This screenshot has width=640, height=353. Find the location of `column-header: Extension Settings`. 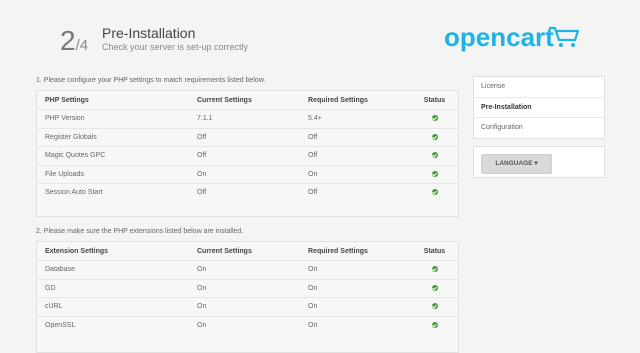

column-header: Extension Settings is located at coordinates (77, 251).